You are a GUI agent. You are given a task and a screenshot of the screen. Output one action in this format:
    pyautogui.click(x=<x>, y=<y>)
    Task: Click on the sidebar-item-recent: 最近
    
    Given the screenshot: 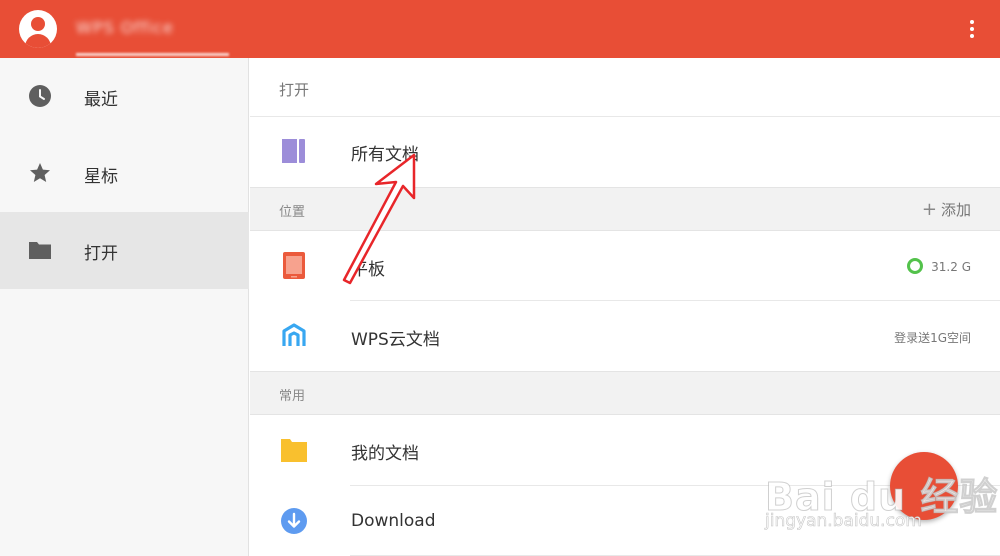 What is the action you would take?
    pyautogui.click(x=124, y=96)
    